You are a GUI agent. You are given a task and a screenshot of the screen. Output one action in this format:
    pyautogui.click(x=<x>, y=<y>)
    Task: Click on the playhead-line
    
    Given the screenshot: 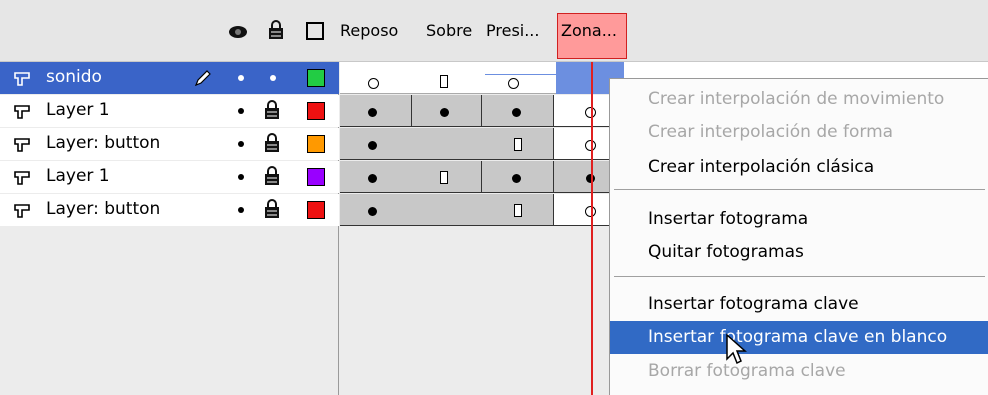 What is the action you would take?
    pyautogui.click(x=592, y=228)
    